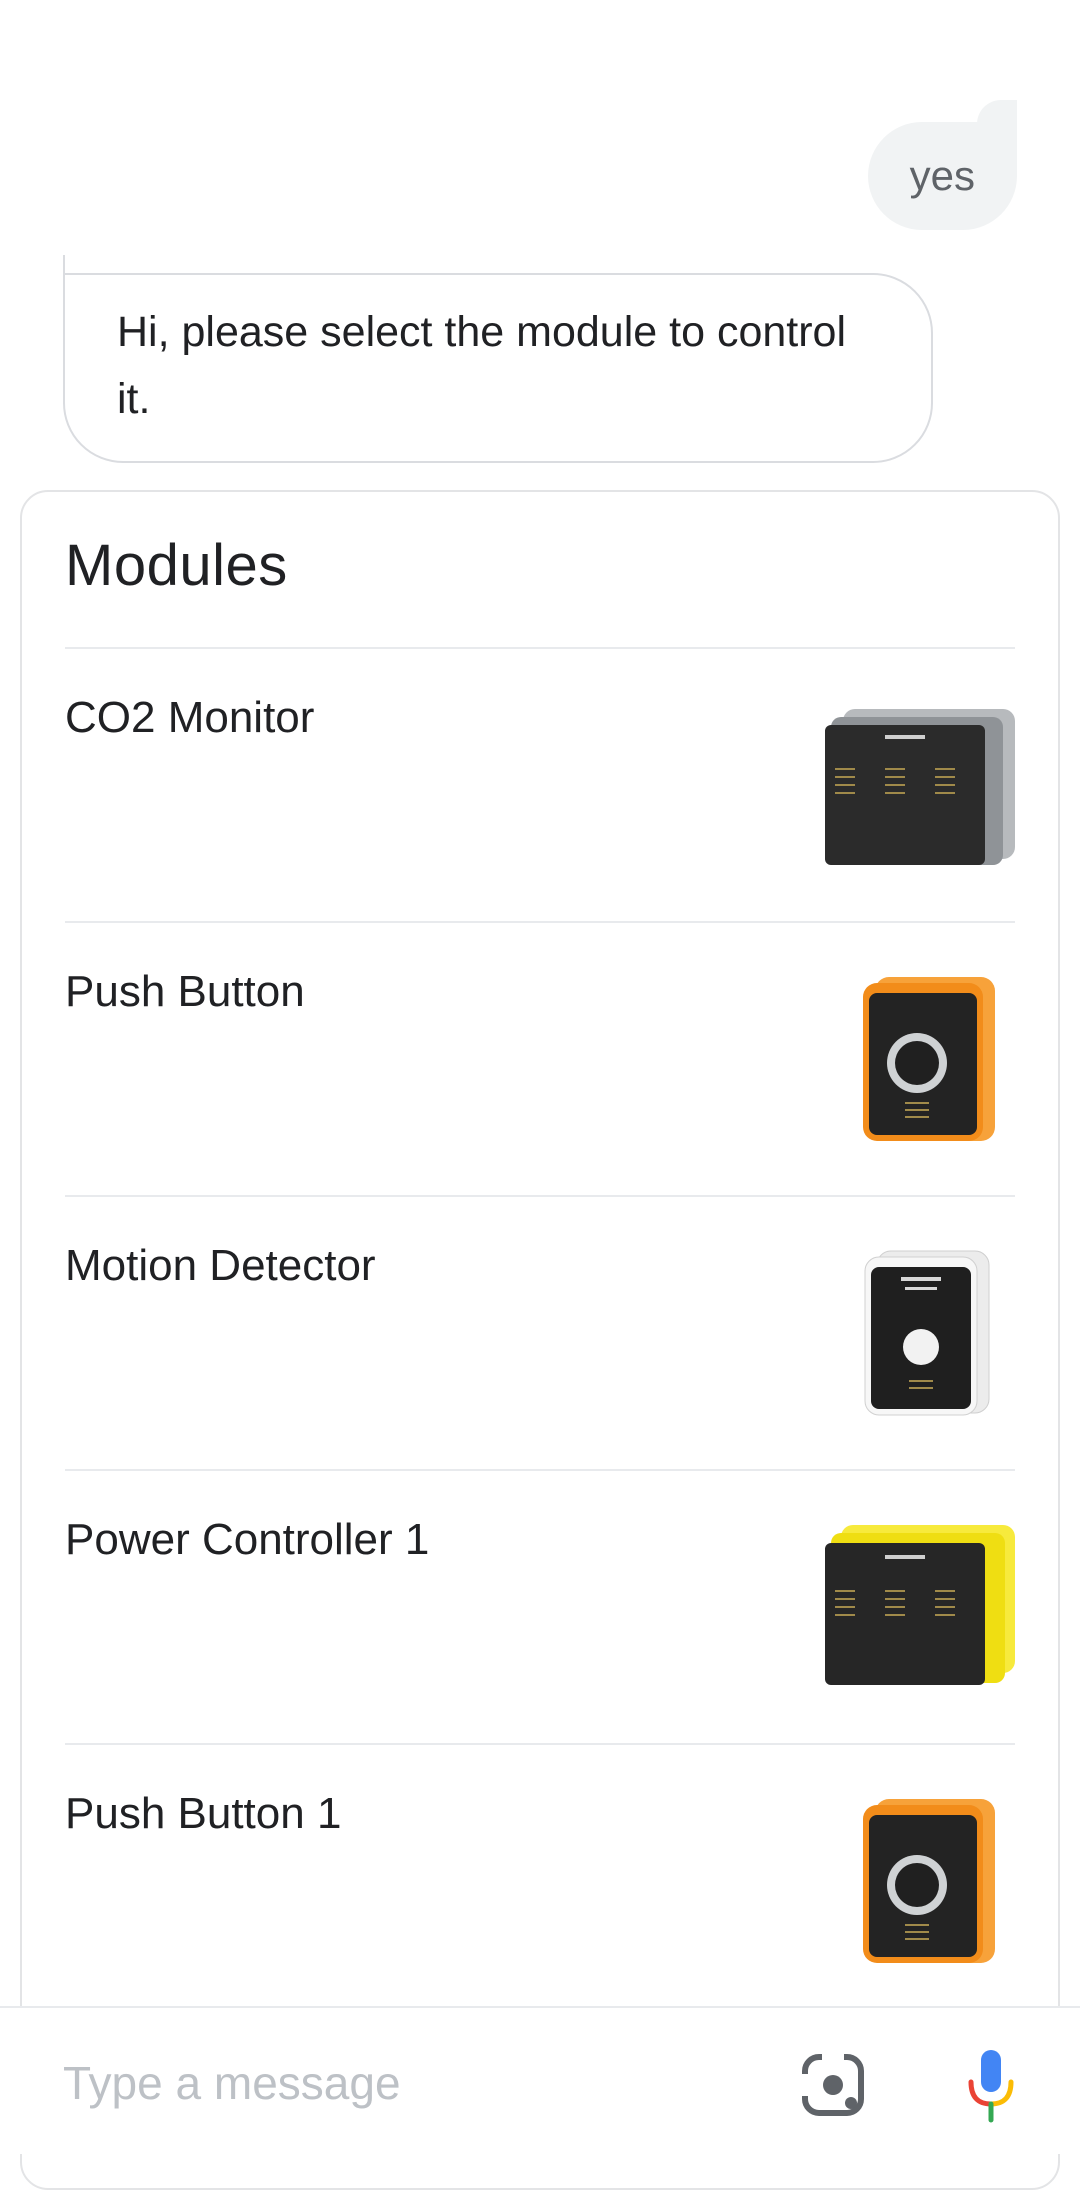  What do you see at coordinates (927, 1333) in the screenshot?
I see `white-motion-sensor-image` at bounding box center [927, 1333].